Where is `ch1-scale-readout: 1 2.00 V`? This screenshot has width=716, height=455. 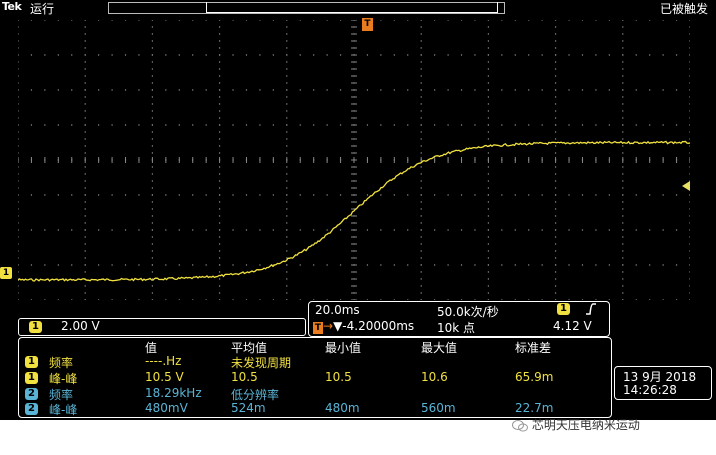 ch1-scale-readout: 1 2.00 V is located at coordinates (162, 327).